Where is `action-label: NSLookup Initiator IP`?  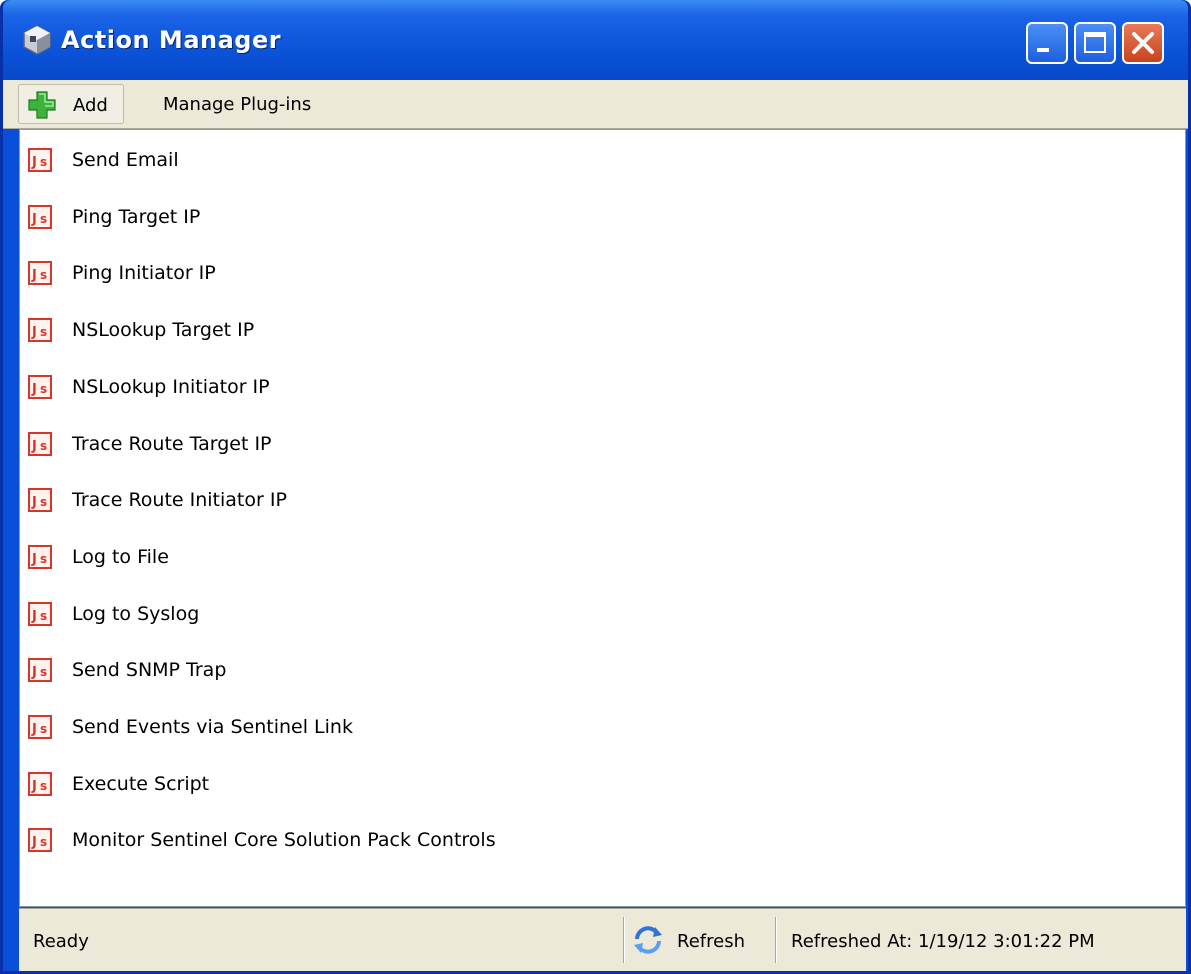
action-label: NSLookup Initiator IP is located at coordinates (171, 386).